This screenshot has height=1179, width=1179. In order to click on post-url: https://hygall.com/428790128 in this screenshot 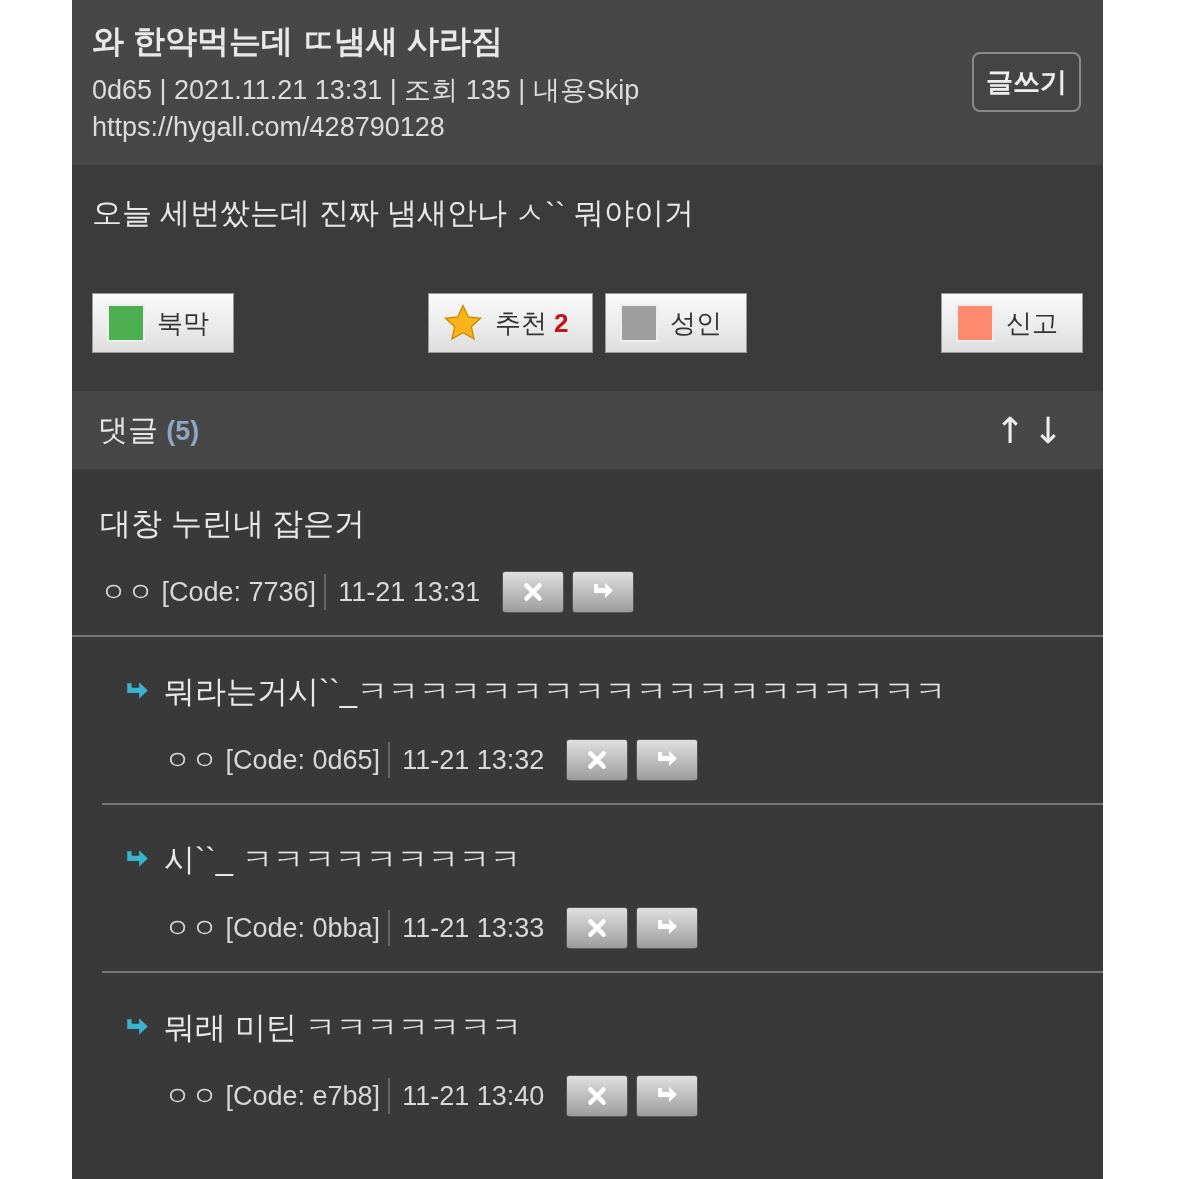, I will do `click(366, 127)`.